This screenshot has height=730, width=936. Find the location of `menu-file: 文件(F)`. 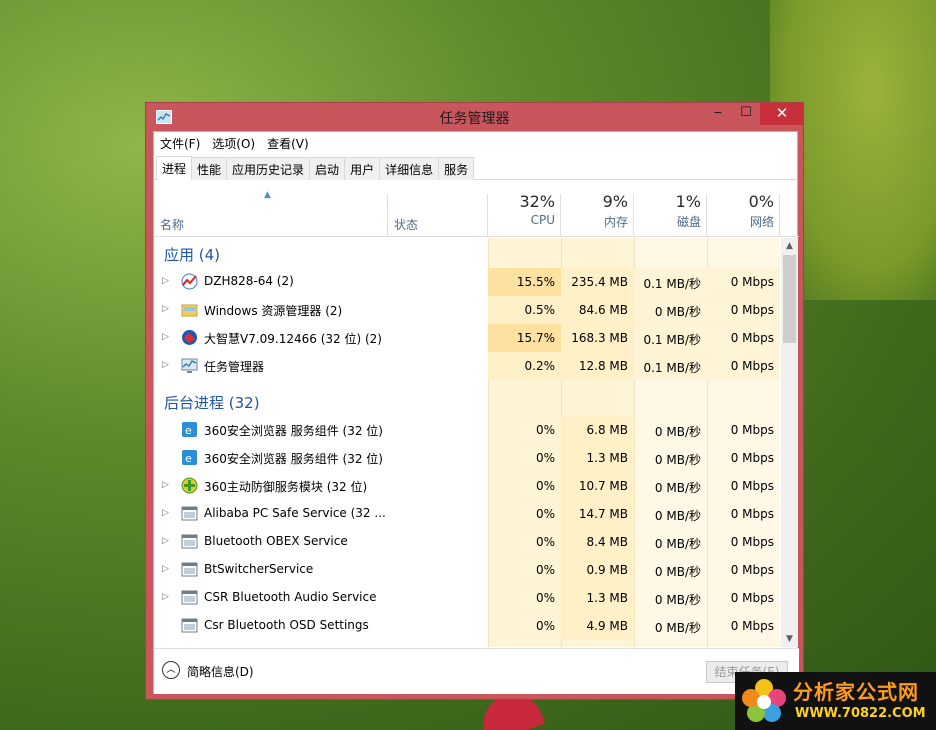

menu-file: 文件(F) is located at coordinates (180, 143).